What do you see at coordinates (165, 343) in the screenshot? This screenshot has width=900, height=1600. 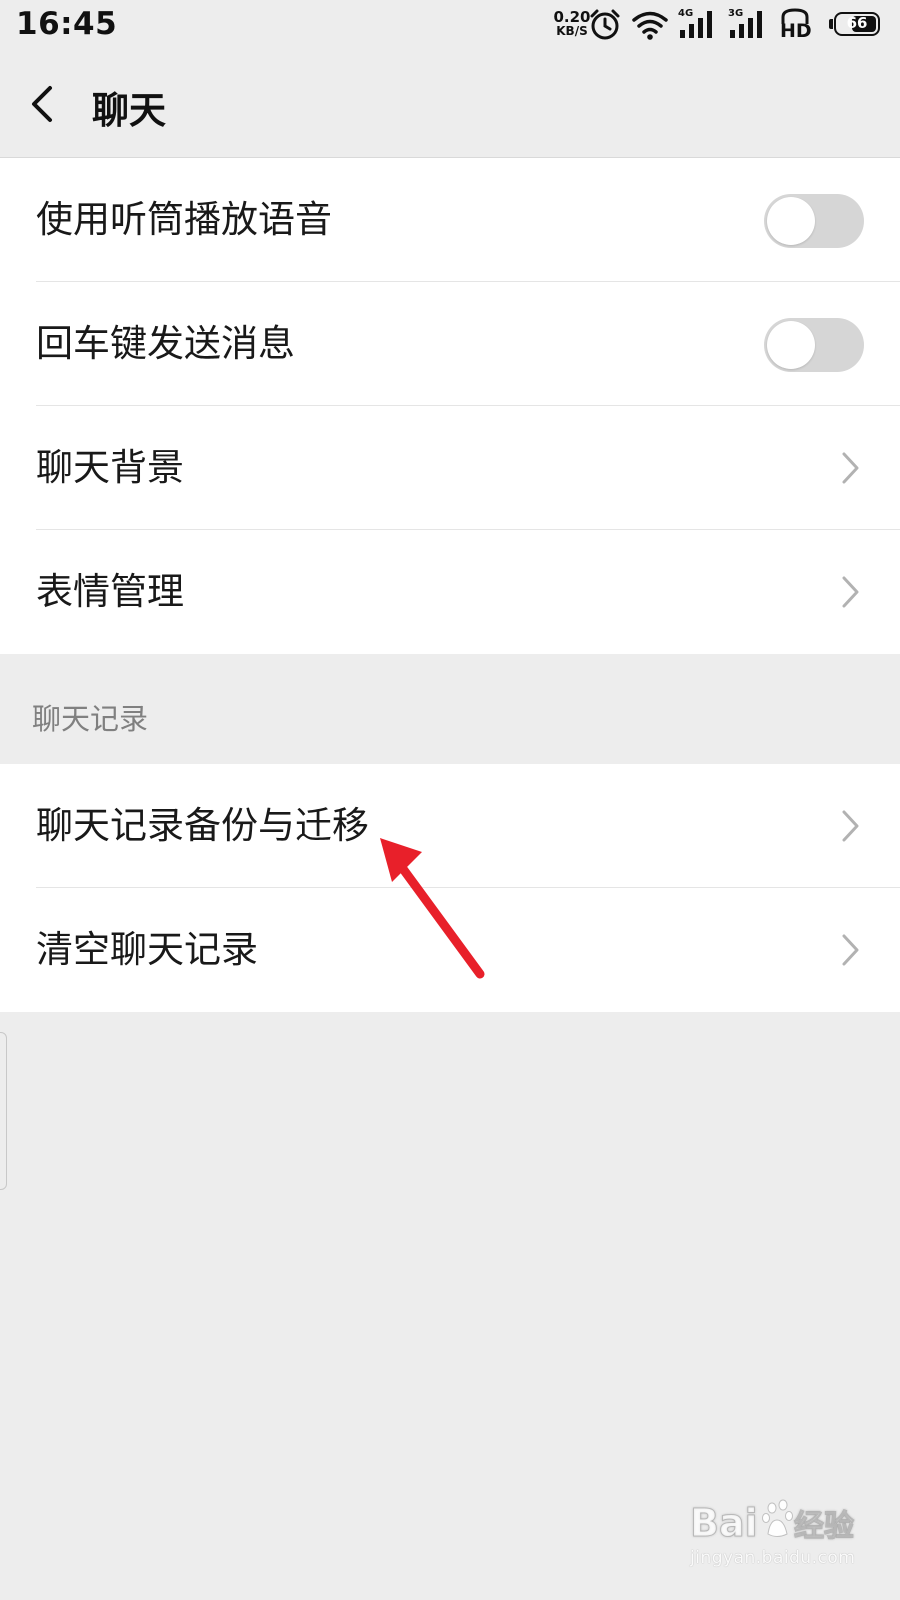 I see `row-label: 回车键发送消息` at bounding box center [165, 343].